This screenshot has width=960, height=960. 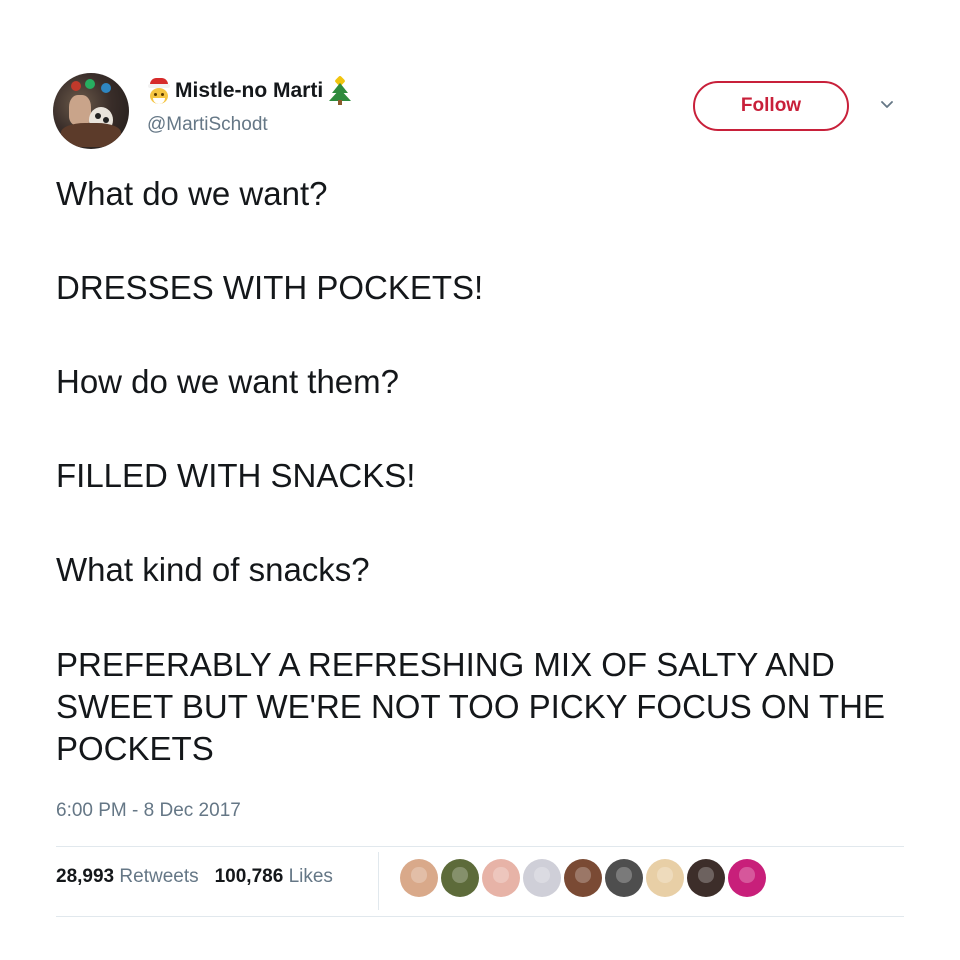 I want to click on user-name-row: Mistle-no Marti, so click(x=249, y=90).